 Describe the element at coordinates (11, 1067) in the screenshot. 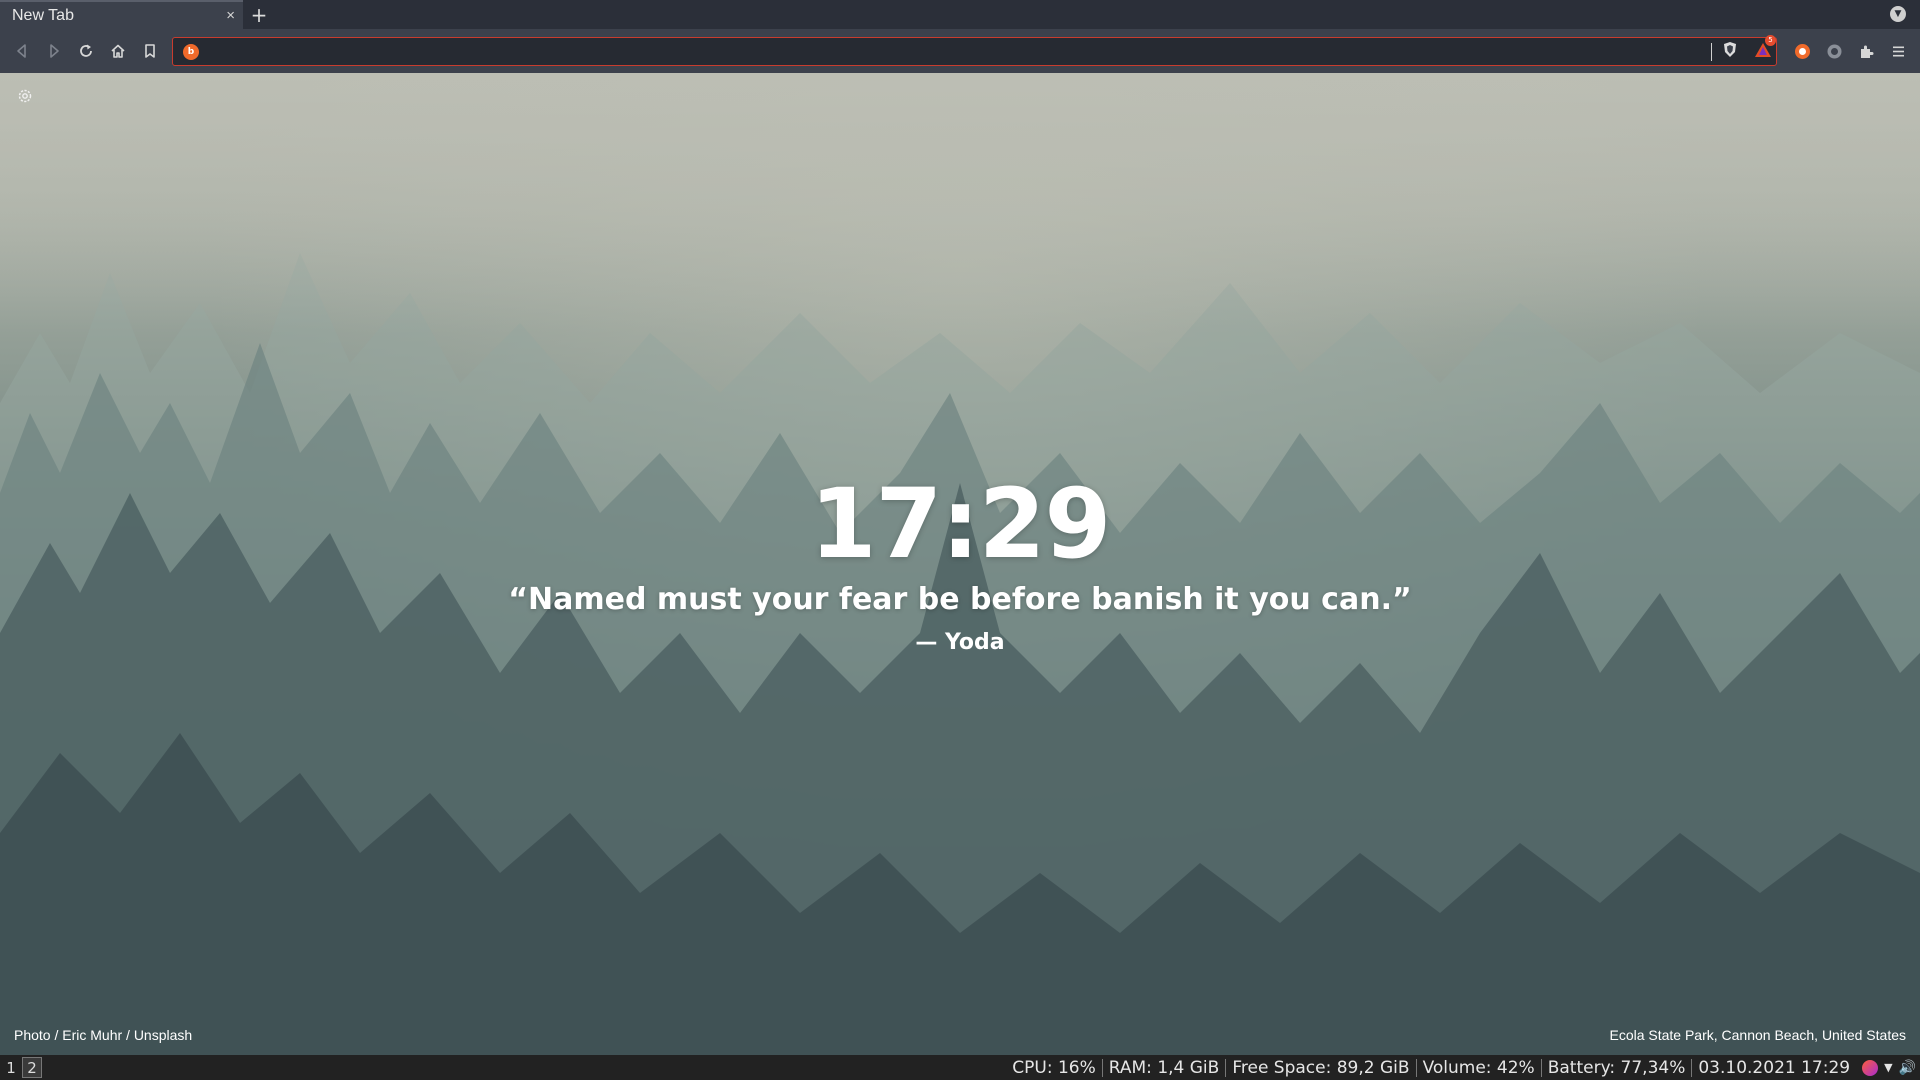

I see `workspace-1: 1` at that location.